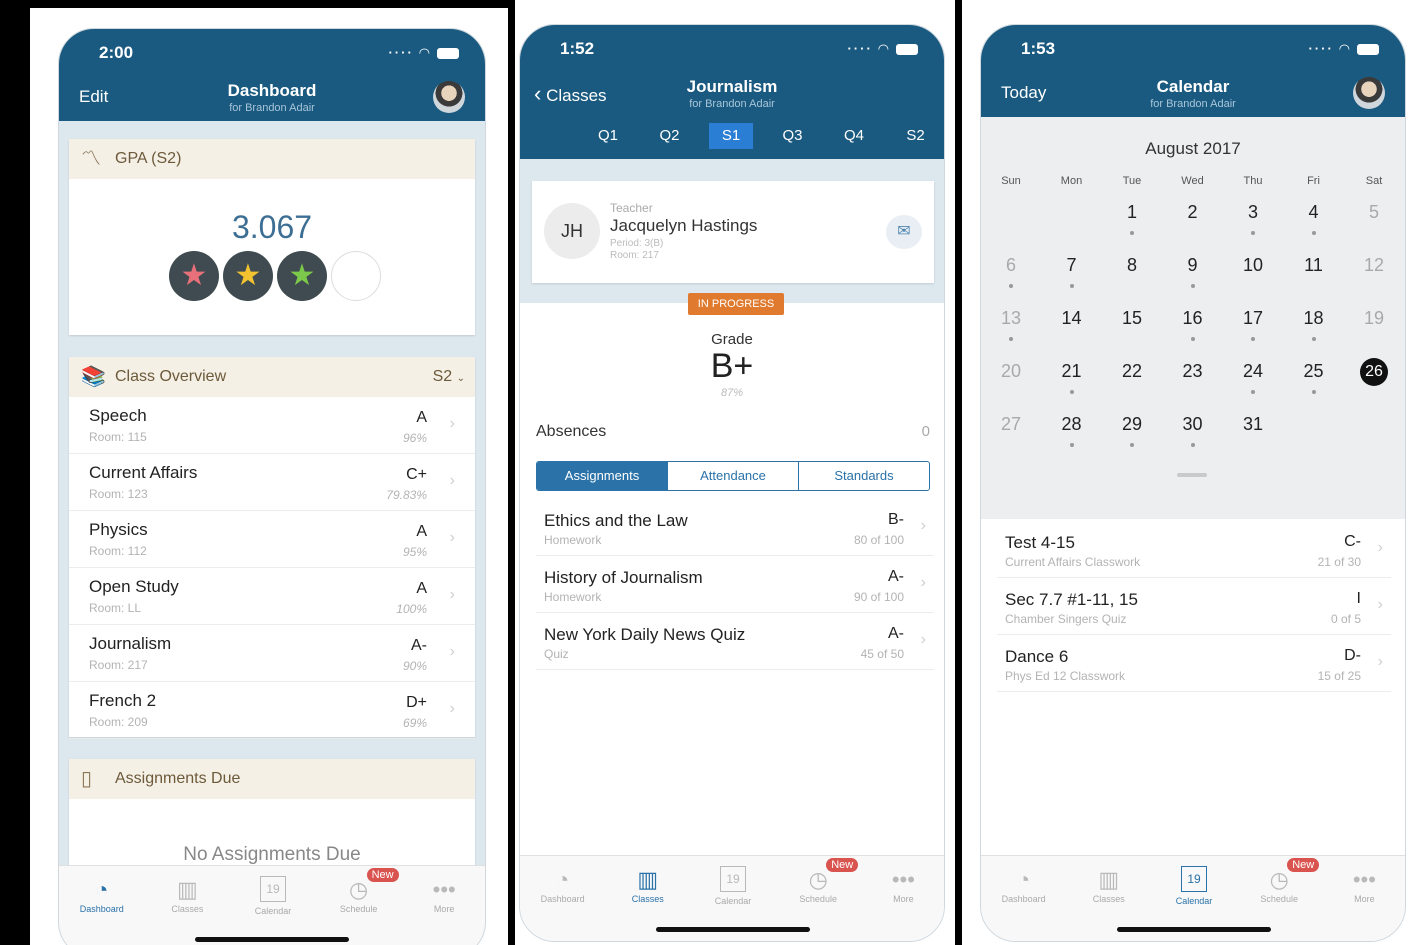 This screenshot has height=945, width=1415. Describe the element at coordinates (904, 232) in the screenshot. I see `email-teacher-button: ✉` at that location.